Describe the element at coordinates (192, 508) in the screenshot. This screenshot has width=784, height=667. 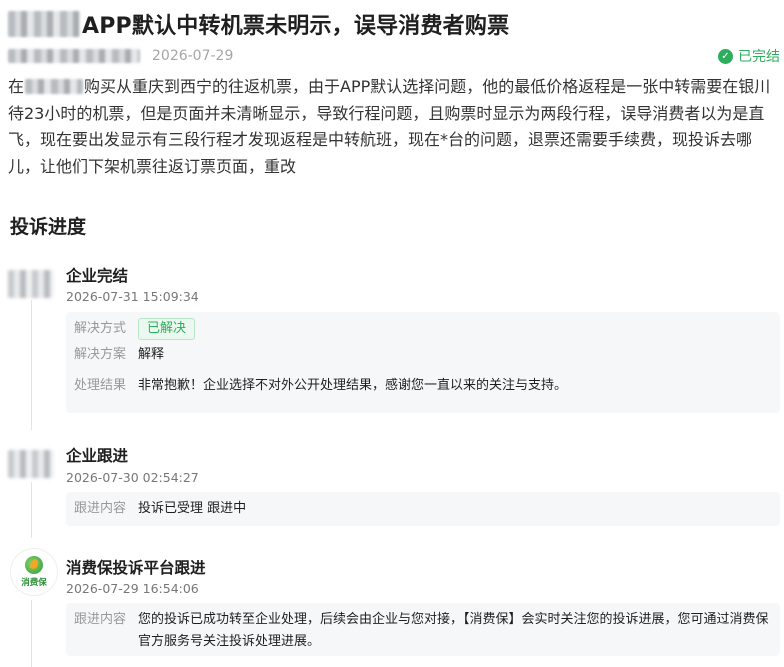
I see `detail-value: 投诉已受理 跟进中` at that location.